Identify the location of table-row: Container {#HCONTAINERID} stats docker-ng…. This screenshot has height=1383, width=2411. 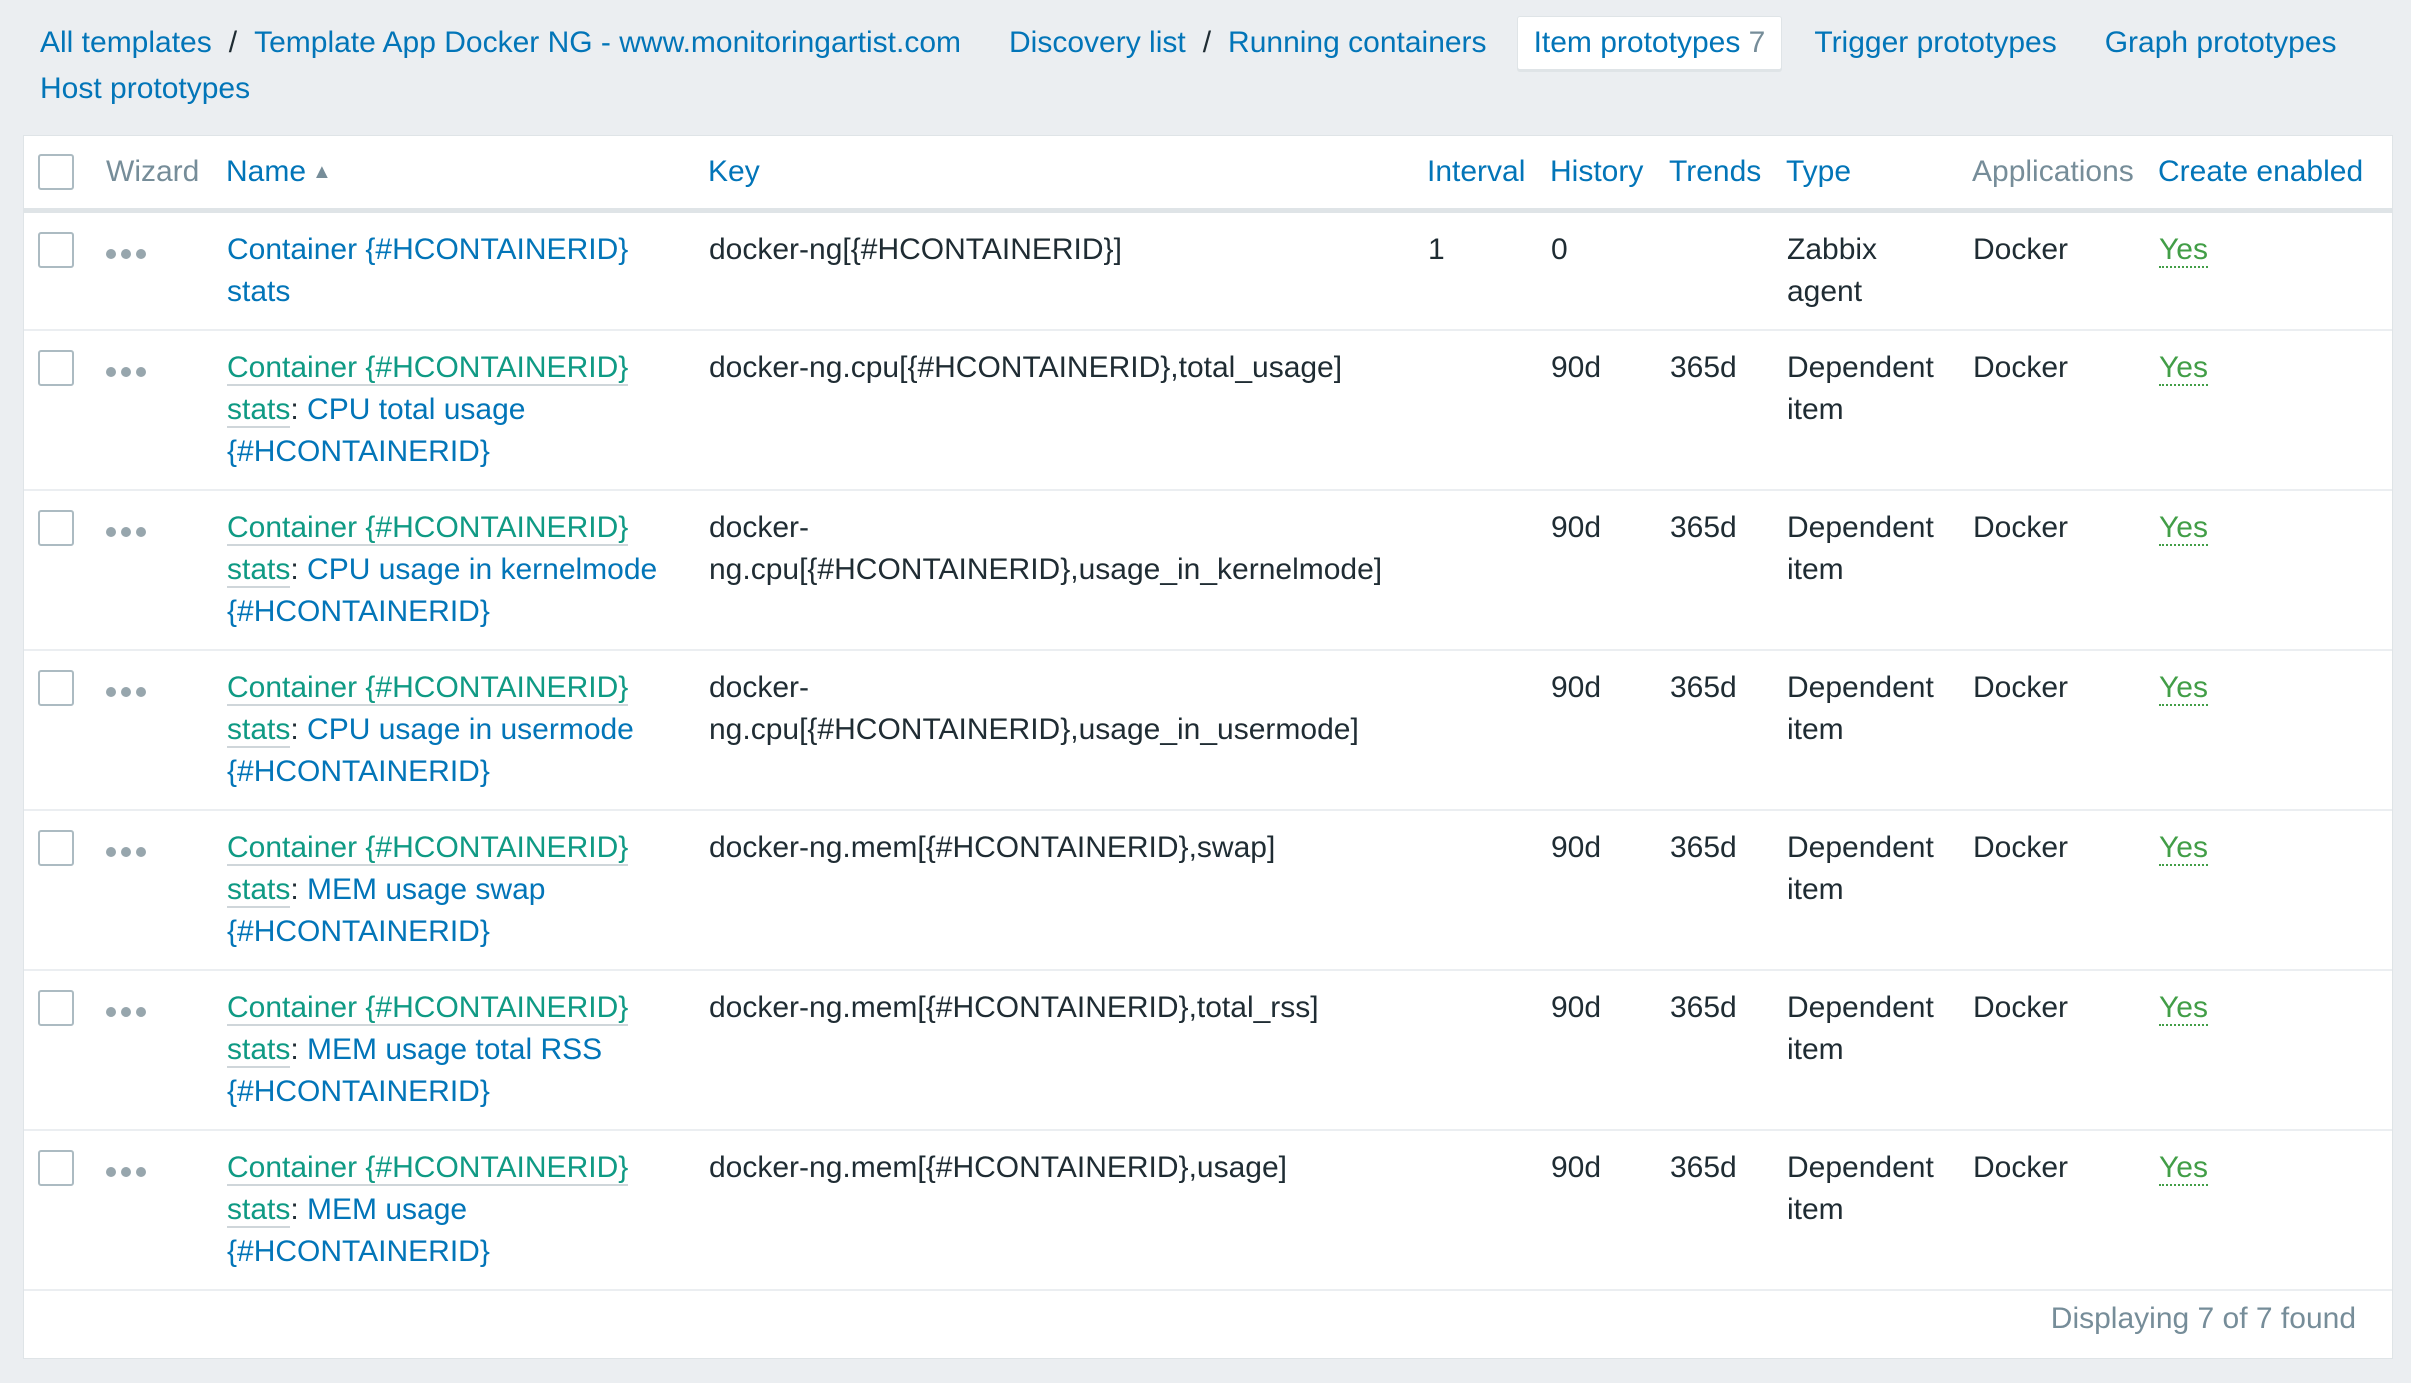
(1208, 270).